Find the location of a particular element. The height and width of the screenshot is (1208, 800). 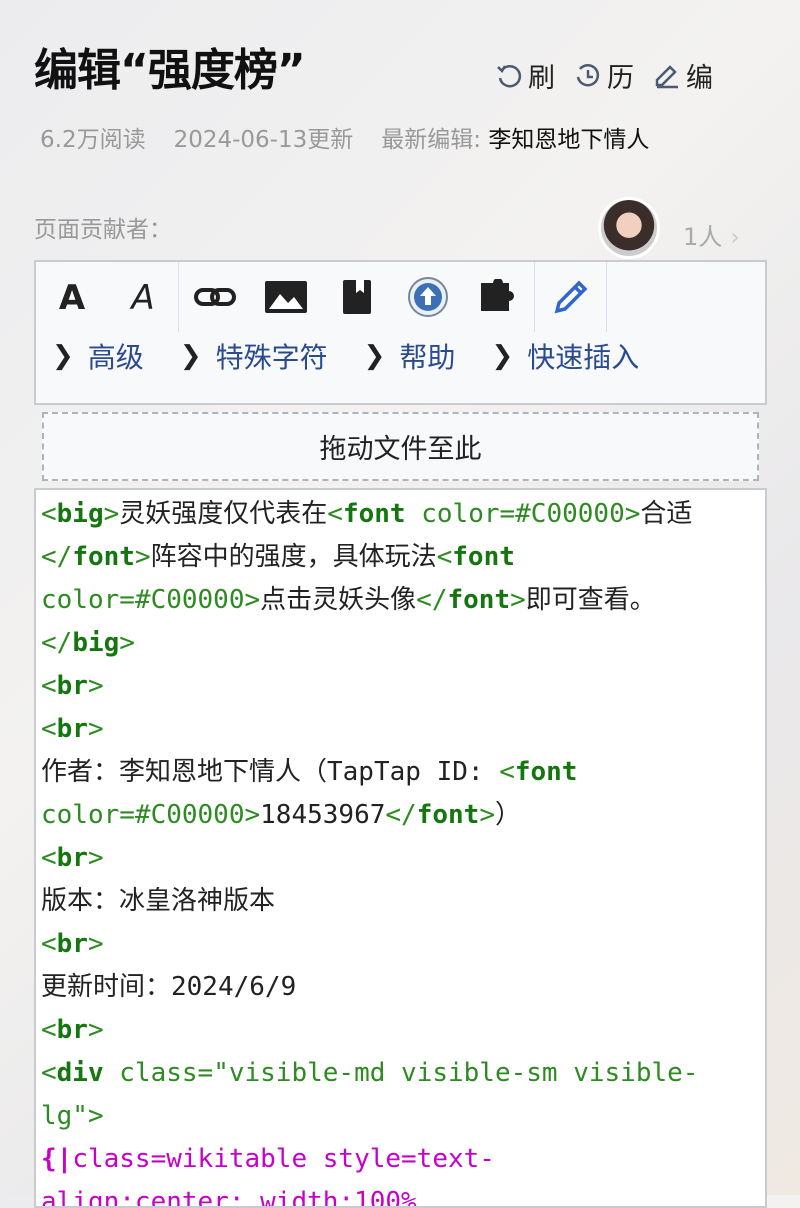

toolbar-special-chars: ❯ 特殊字符 is located at coordinates (254, 356).